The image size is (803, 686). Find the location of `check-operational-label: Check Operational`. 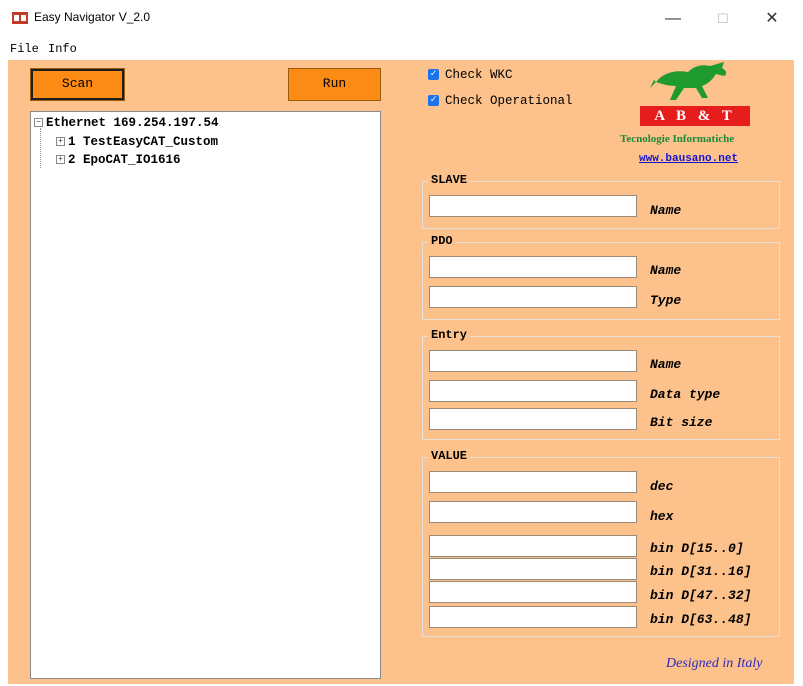

check-operational-label: Check Operational is located at coordinates (509, 101).